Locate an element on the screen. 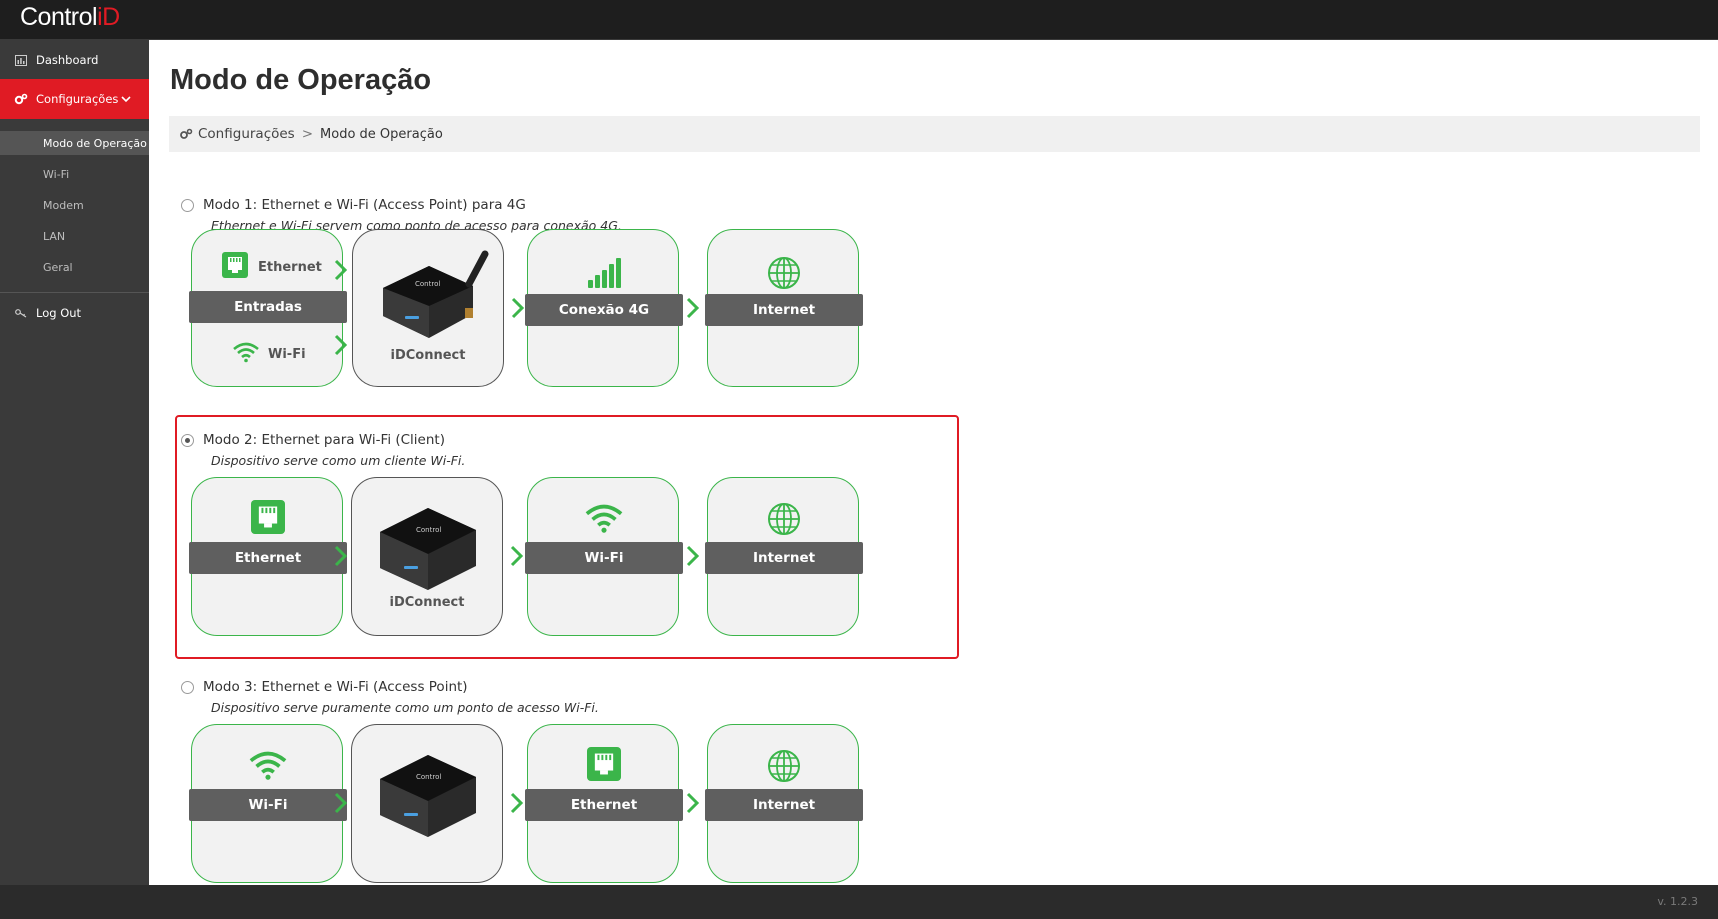 This screenshot has height=919, width=1718. footer: v. 1.2.3 is located at coordinates (859, 902).